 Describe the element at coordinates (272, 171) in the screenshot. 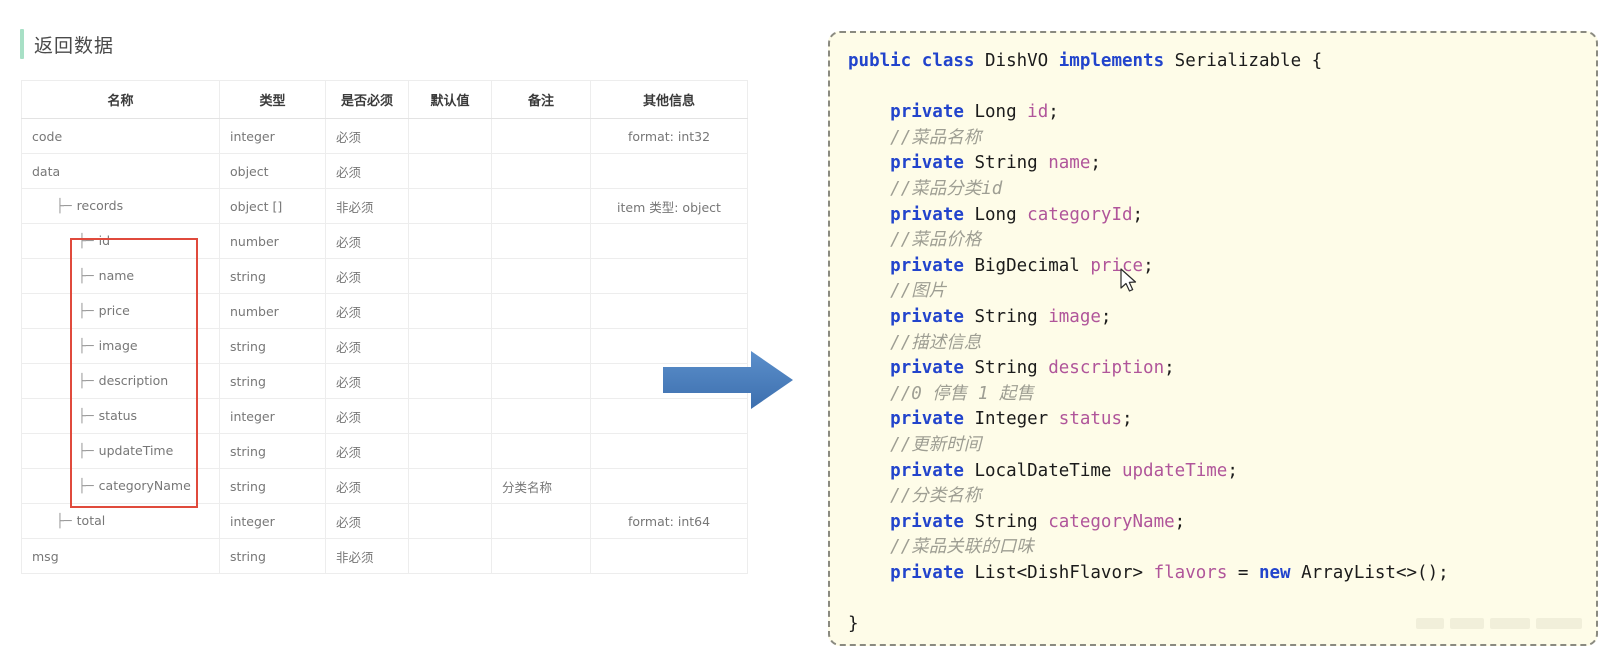

I see `cell-type: object` at that location.